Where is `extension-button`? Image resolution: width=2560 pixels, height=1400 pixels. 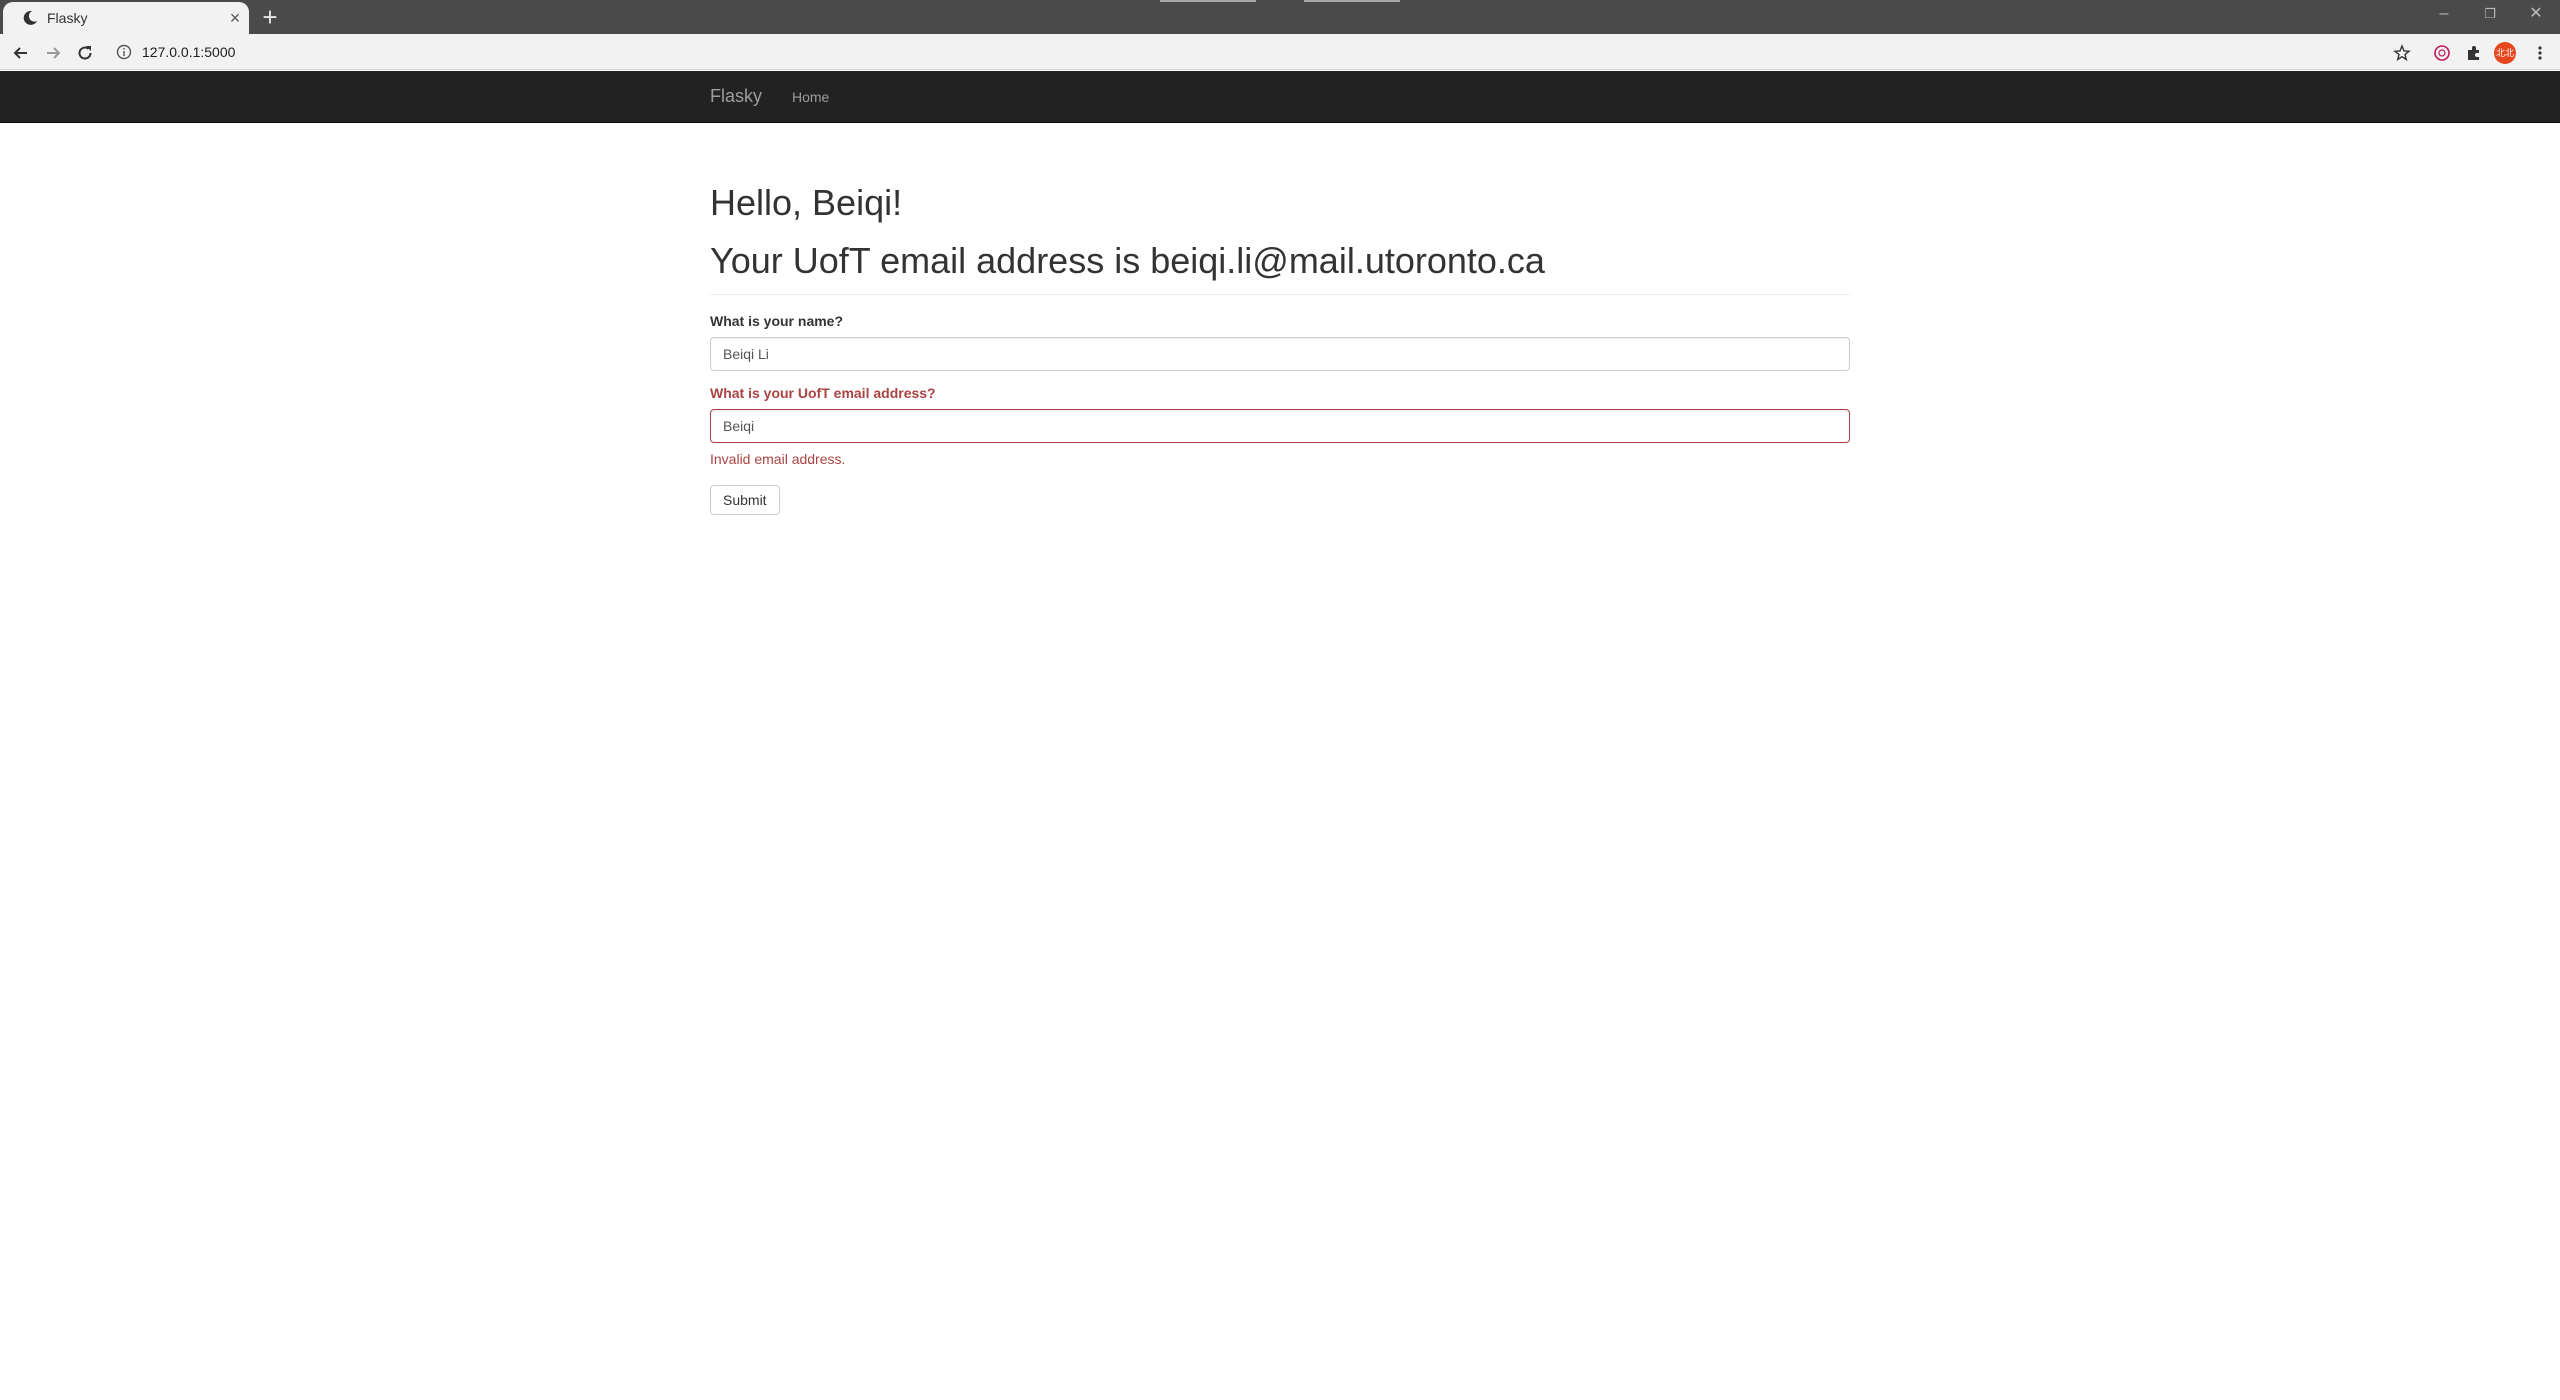 extension-button is located at coordinates (2442, 53).